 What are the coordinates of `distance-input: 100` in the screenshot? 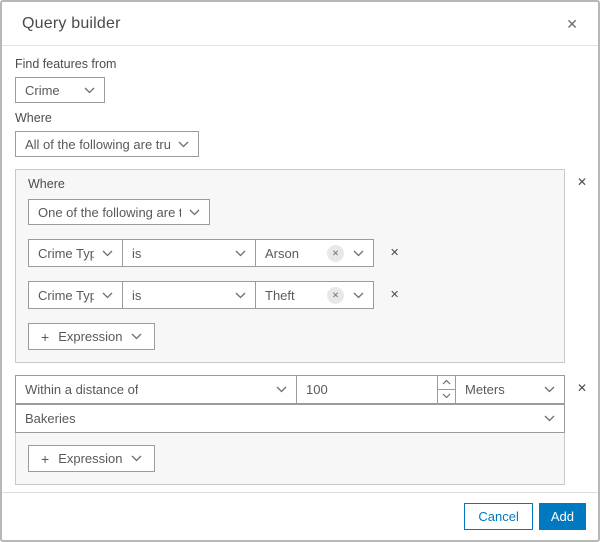 It's located at (376, 389).